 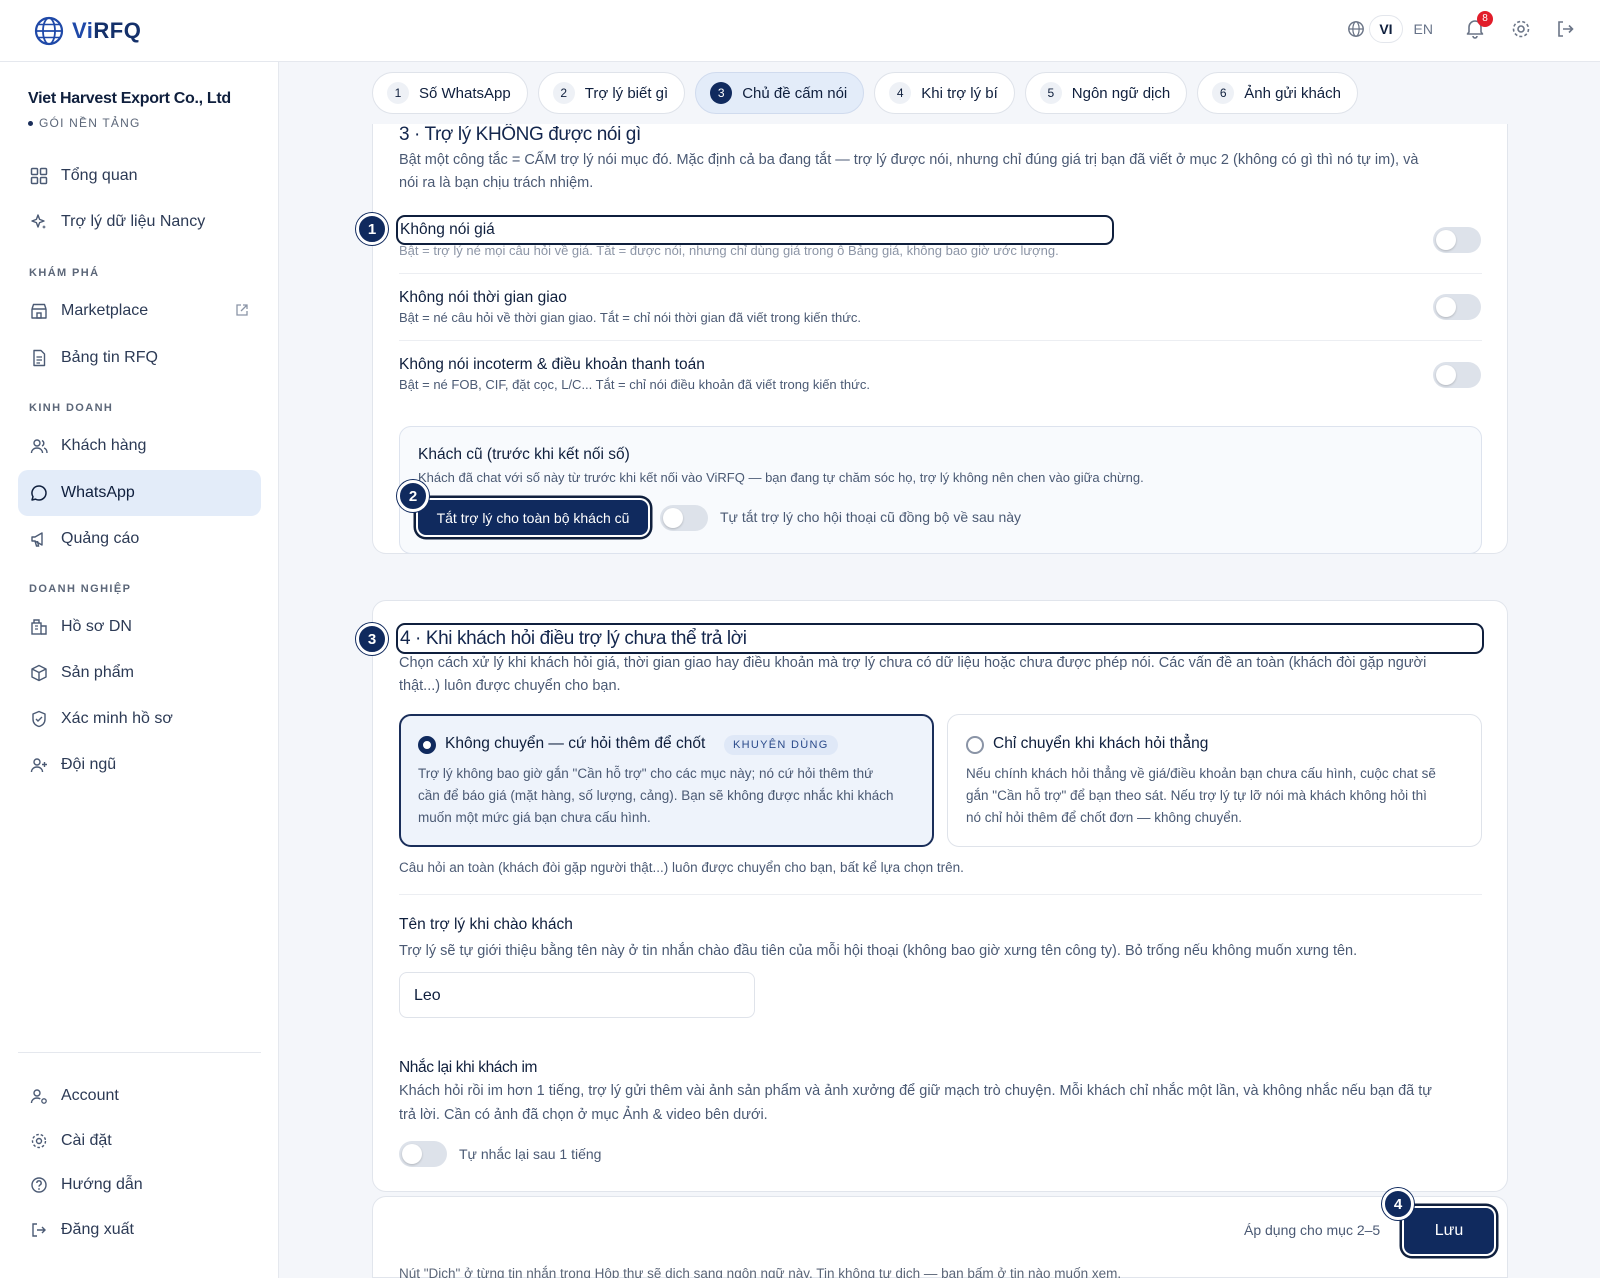 I want to click on tab-whatsapp-number: 1 Số WhatsApp, so click(x=450, y=93).